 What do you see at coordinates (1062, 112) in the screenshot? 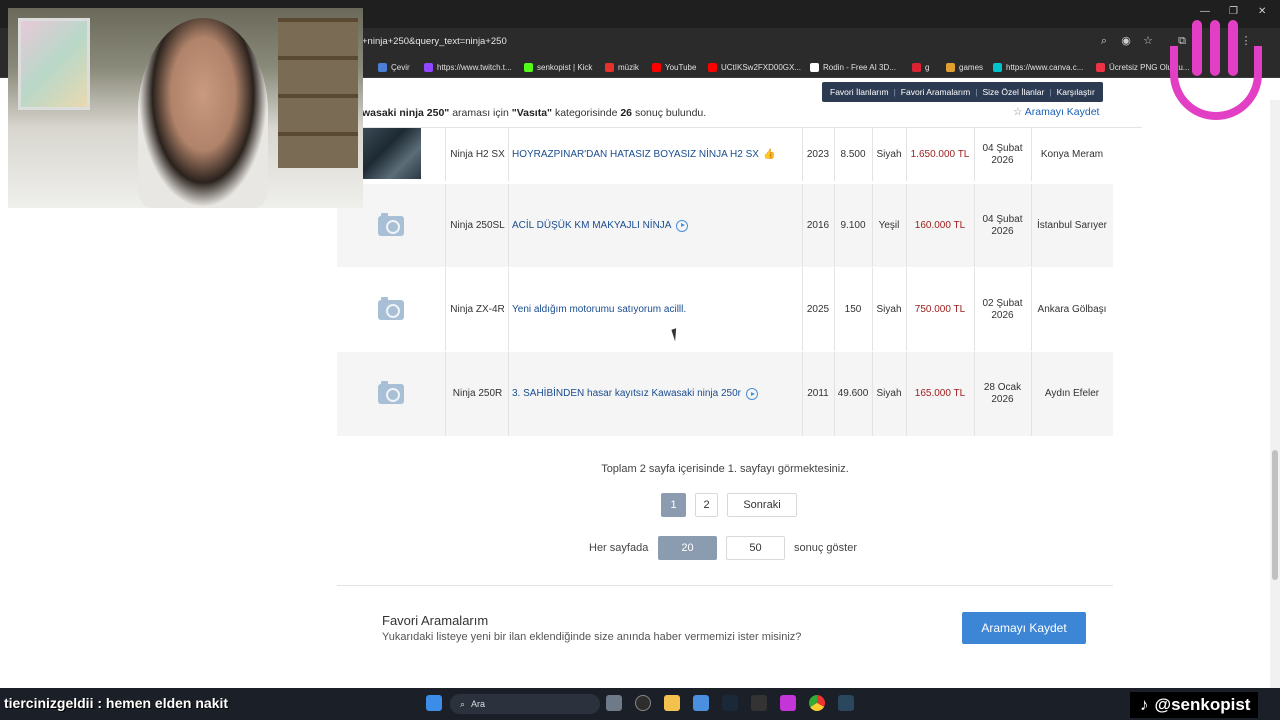
I see `save-search-label: Aramayı Kaydet` at bounding box center [1062, 112].